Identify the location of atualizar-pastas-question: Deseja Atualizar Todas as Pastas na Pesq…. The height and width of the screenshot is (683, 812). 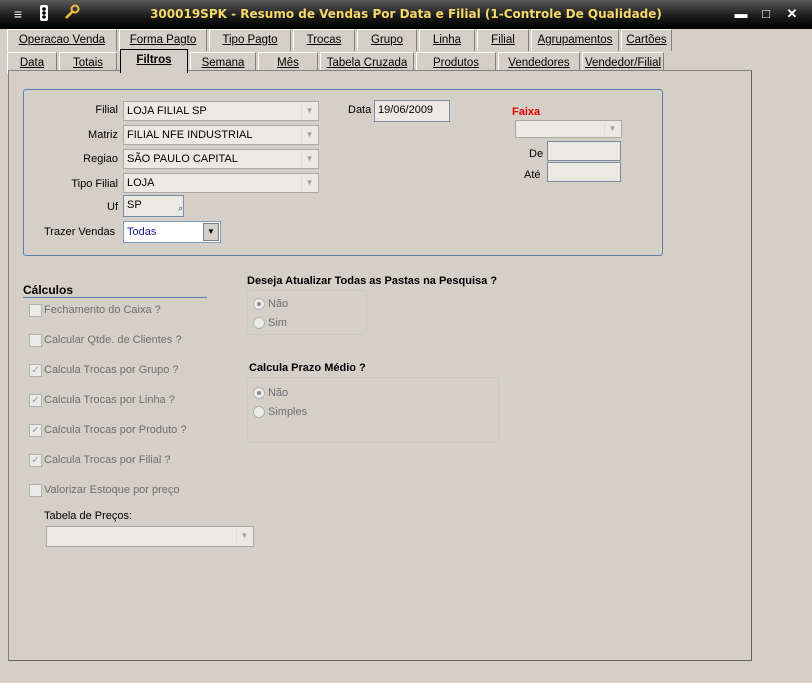
(372, 281).